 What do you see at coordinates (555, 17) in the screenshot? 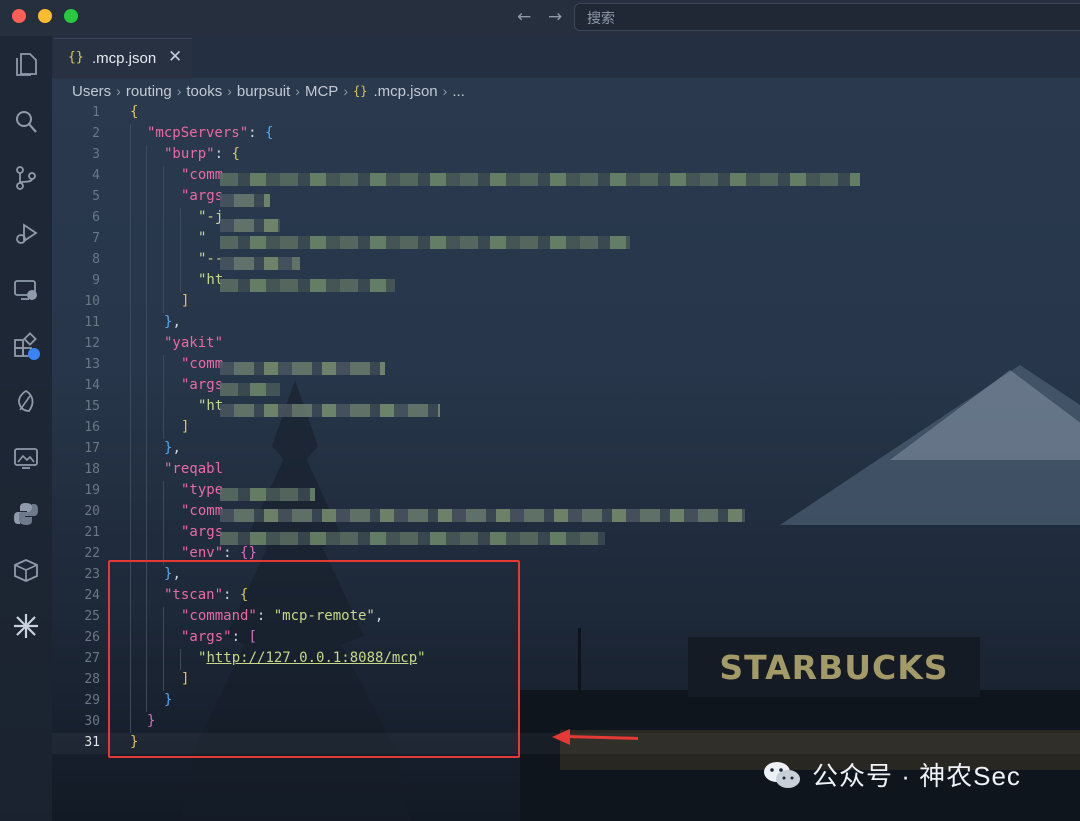
I see `forward-arrow-icon: →` at bounding box center [555, 17].